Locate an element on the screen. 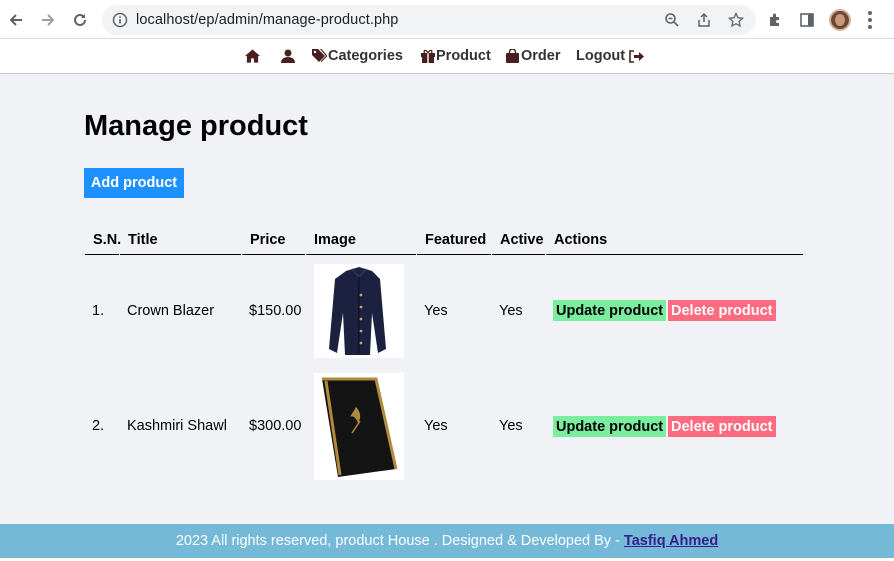 The height and width of the screenshot is (561, 894). cell-sn: 1. is located at coordinates (98, 311).